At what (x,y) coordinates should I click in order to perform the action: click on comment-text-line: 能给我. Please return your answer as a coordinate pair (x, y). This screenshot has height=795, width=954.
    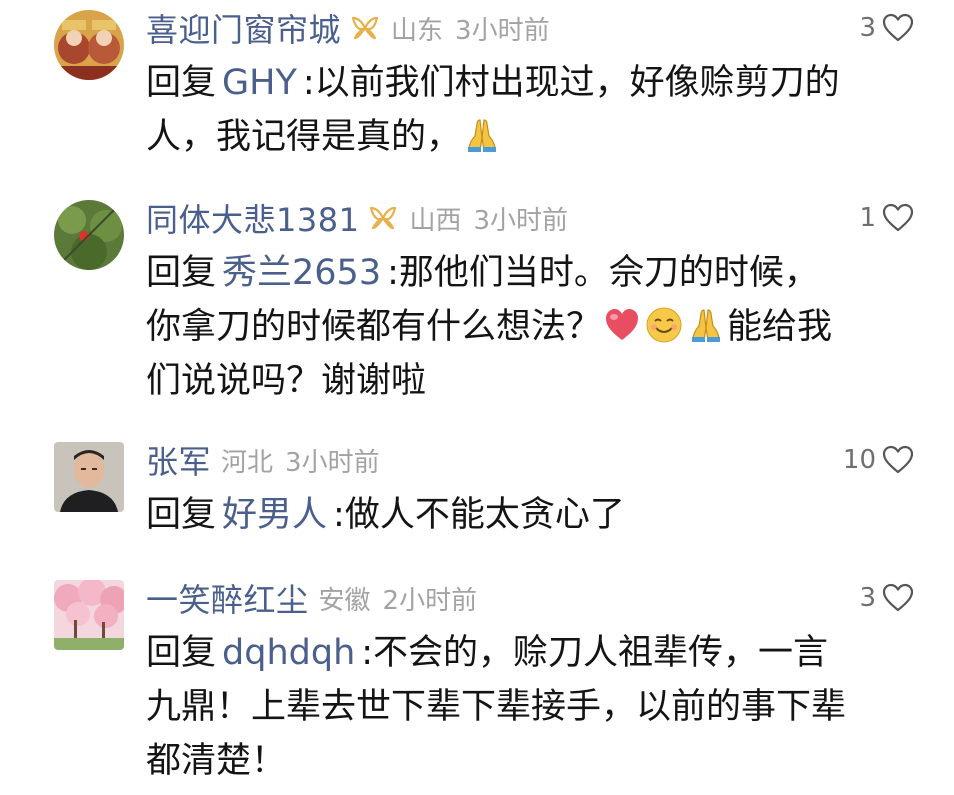
    Looking at the image, I should click on (780, 327).